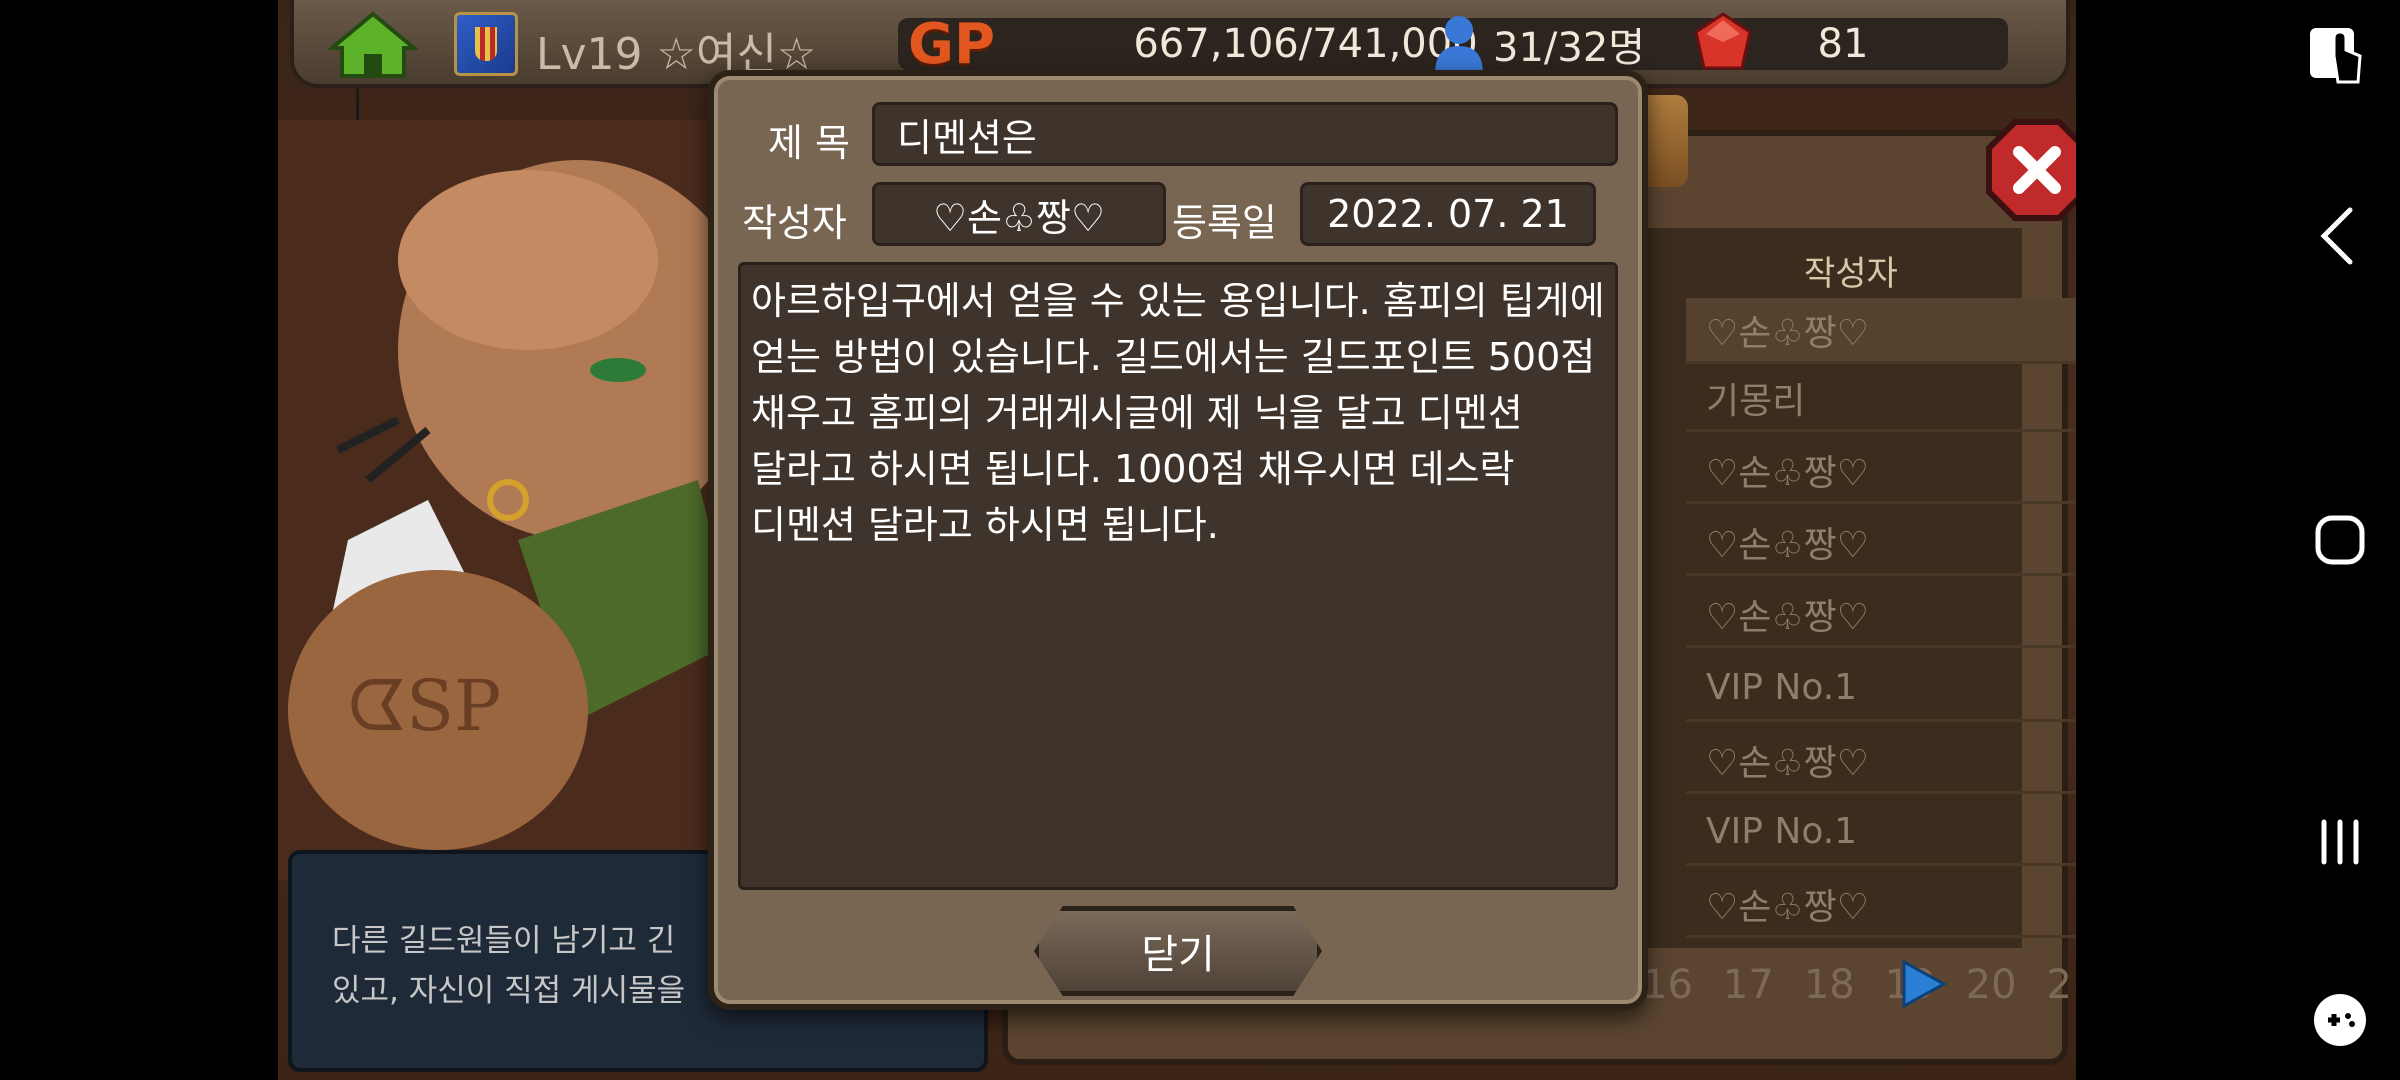  I want to click on post-author-field: ♡손♧짱♡, so click(1019, 214).